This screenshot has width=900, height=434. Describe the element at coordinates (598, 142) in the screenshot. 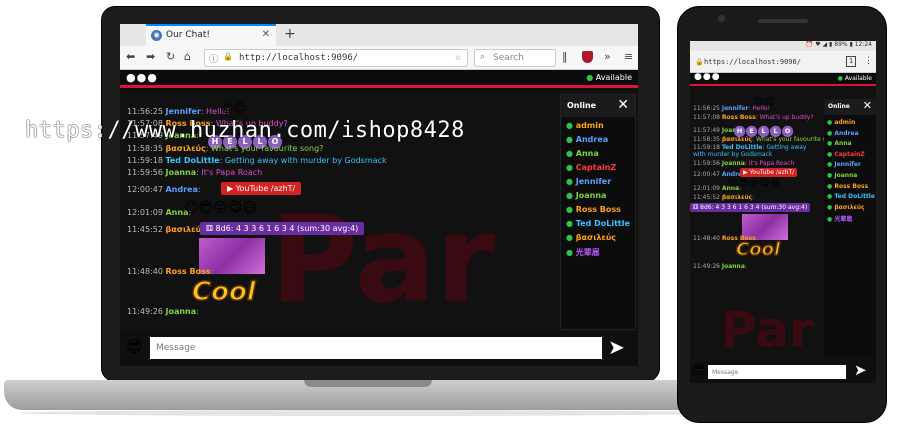

I see `online-user: ● Andrea` at that location.